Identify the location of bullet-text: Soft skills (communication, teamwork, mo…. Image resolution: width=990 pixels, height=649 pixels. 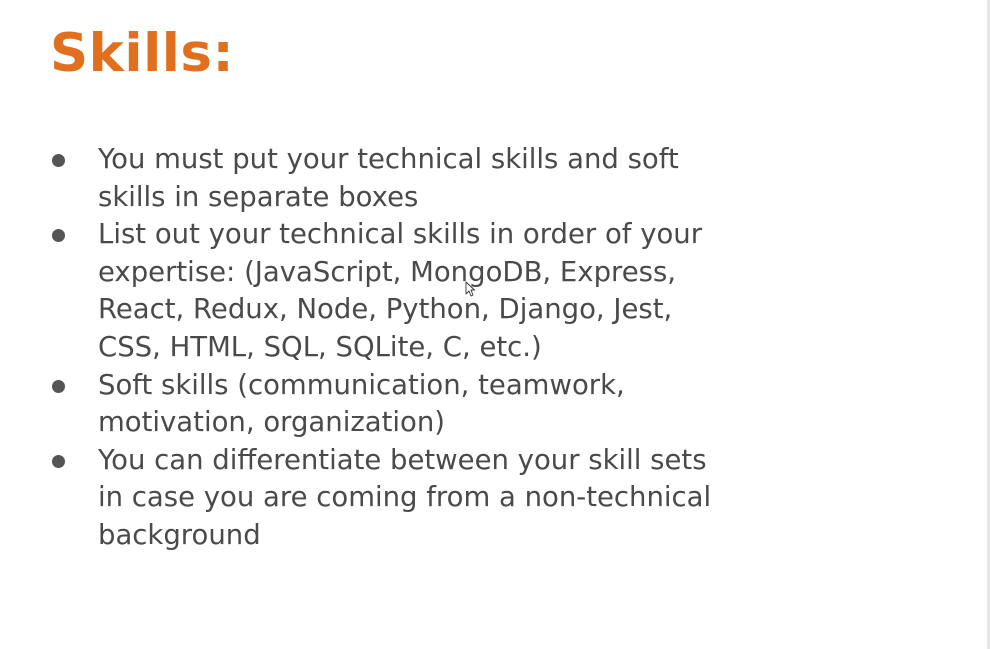
(361, 403).